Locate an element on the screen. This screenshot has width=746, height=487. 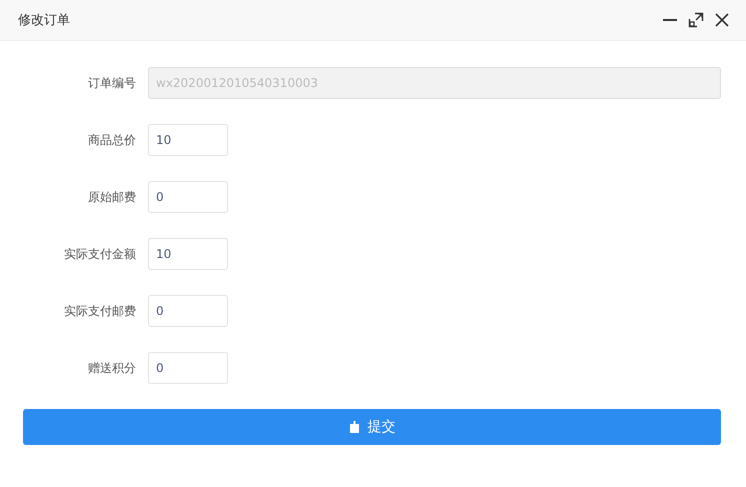
field-label: 商品总价 is located at coordinates (112, 140).